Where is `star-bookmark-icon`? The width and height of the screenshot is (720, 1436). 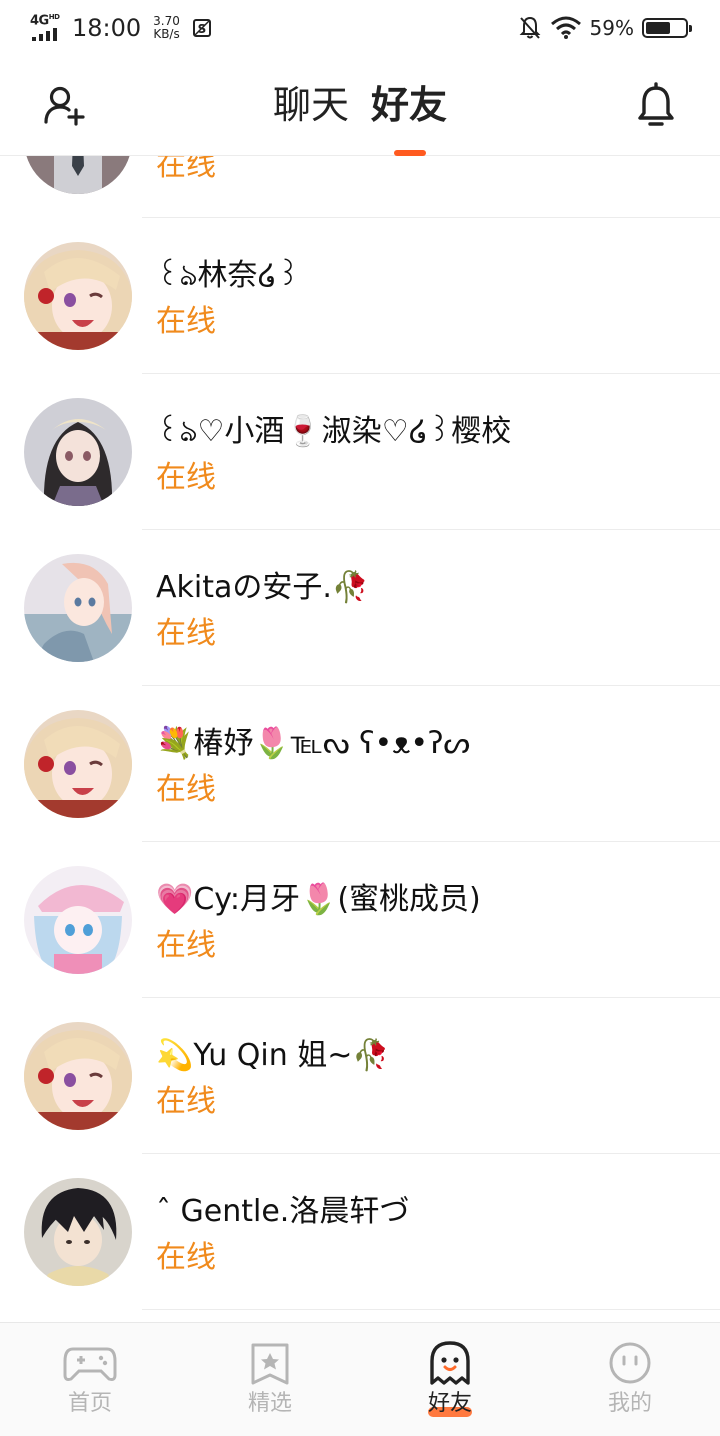 star-bookmark-icon is located at coordinates (270, 1364).